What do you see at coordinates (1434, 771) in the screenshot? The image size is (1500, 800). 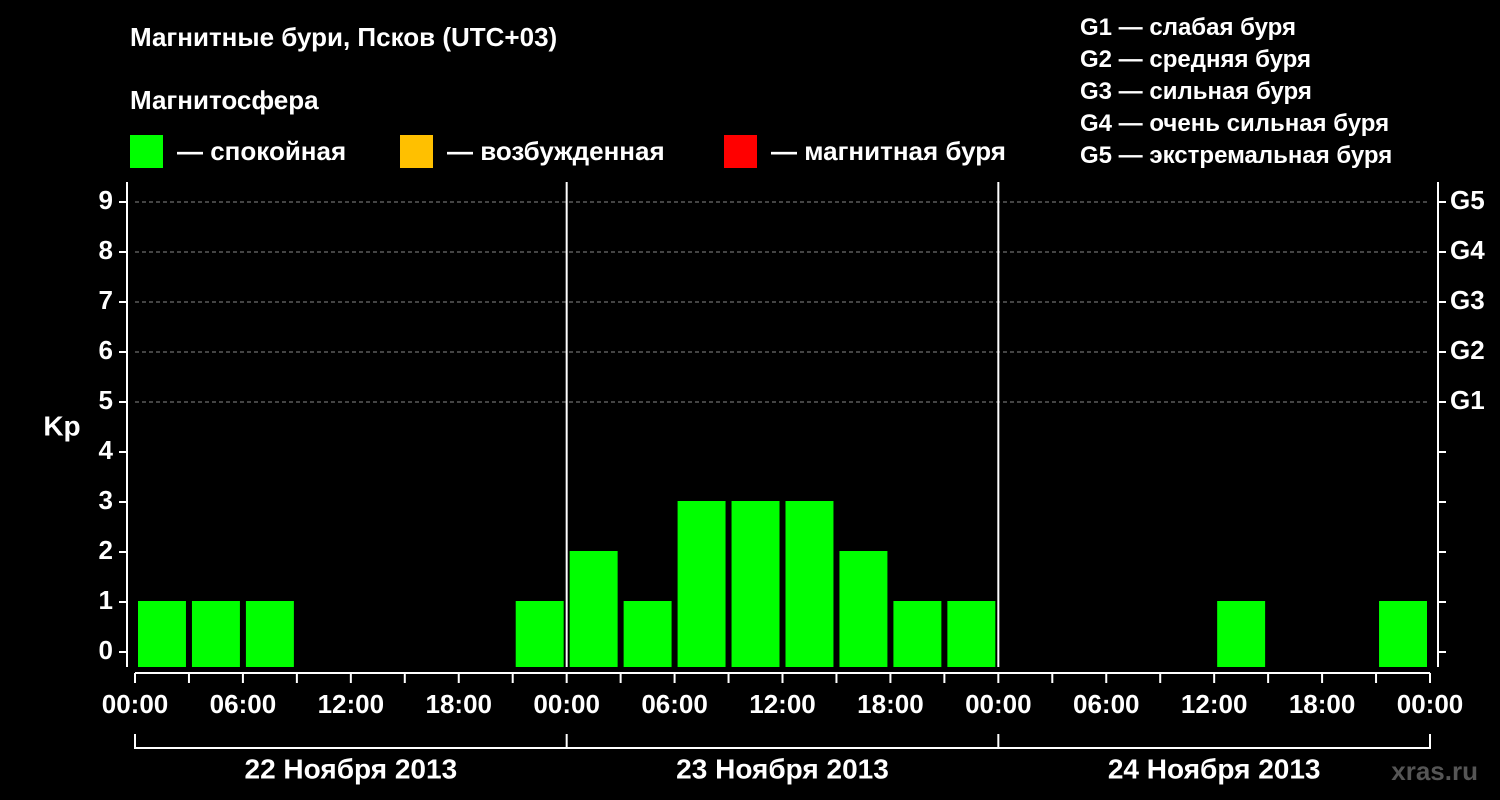 I see `watermark: xras.ru` at bounding box center [1434, 771].